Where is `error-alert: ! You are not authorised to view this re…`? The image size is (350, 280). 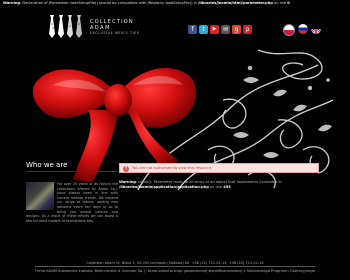 error-alert: ! You are not authorised to view this re… is located at coordinates (219, 168).